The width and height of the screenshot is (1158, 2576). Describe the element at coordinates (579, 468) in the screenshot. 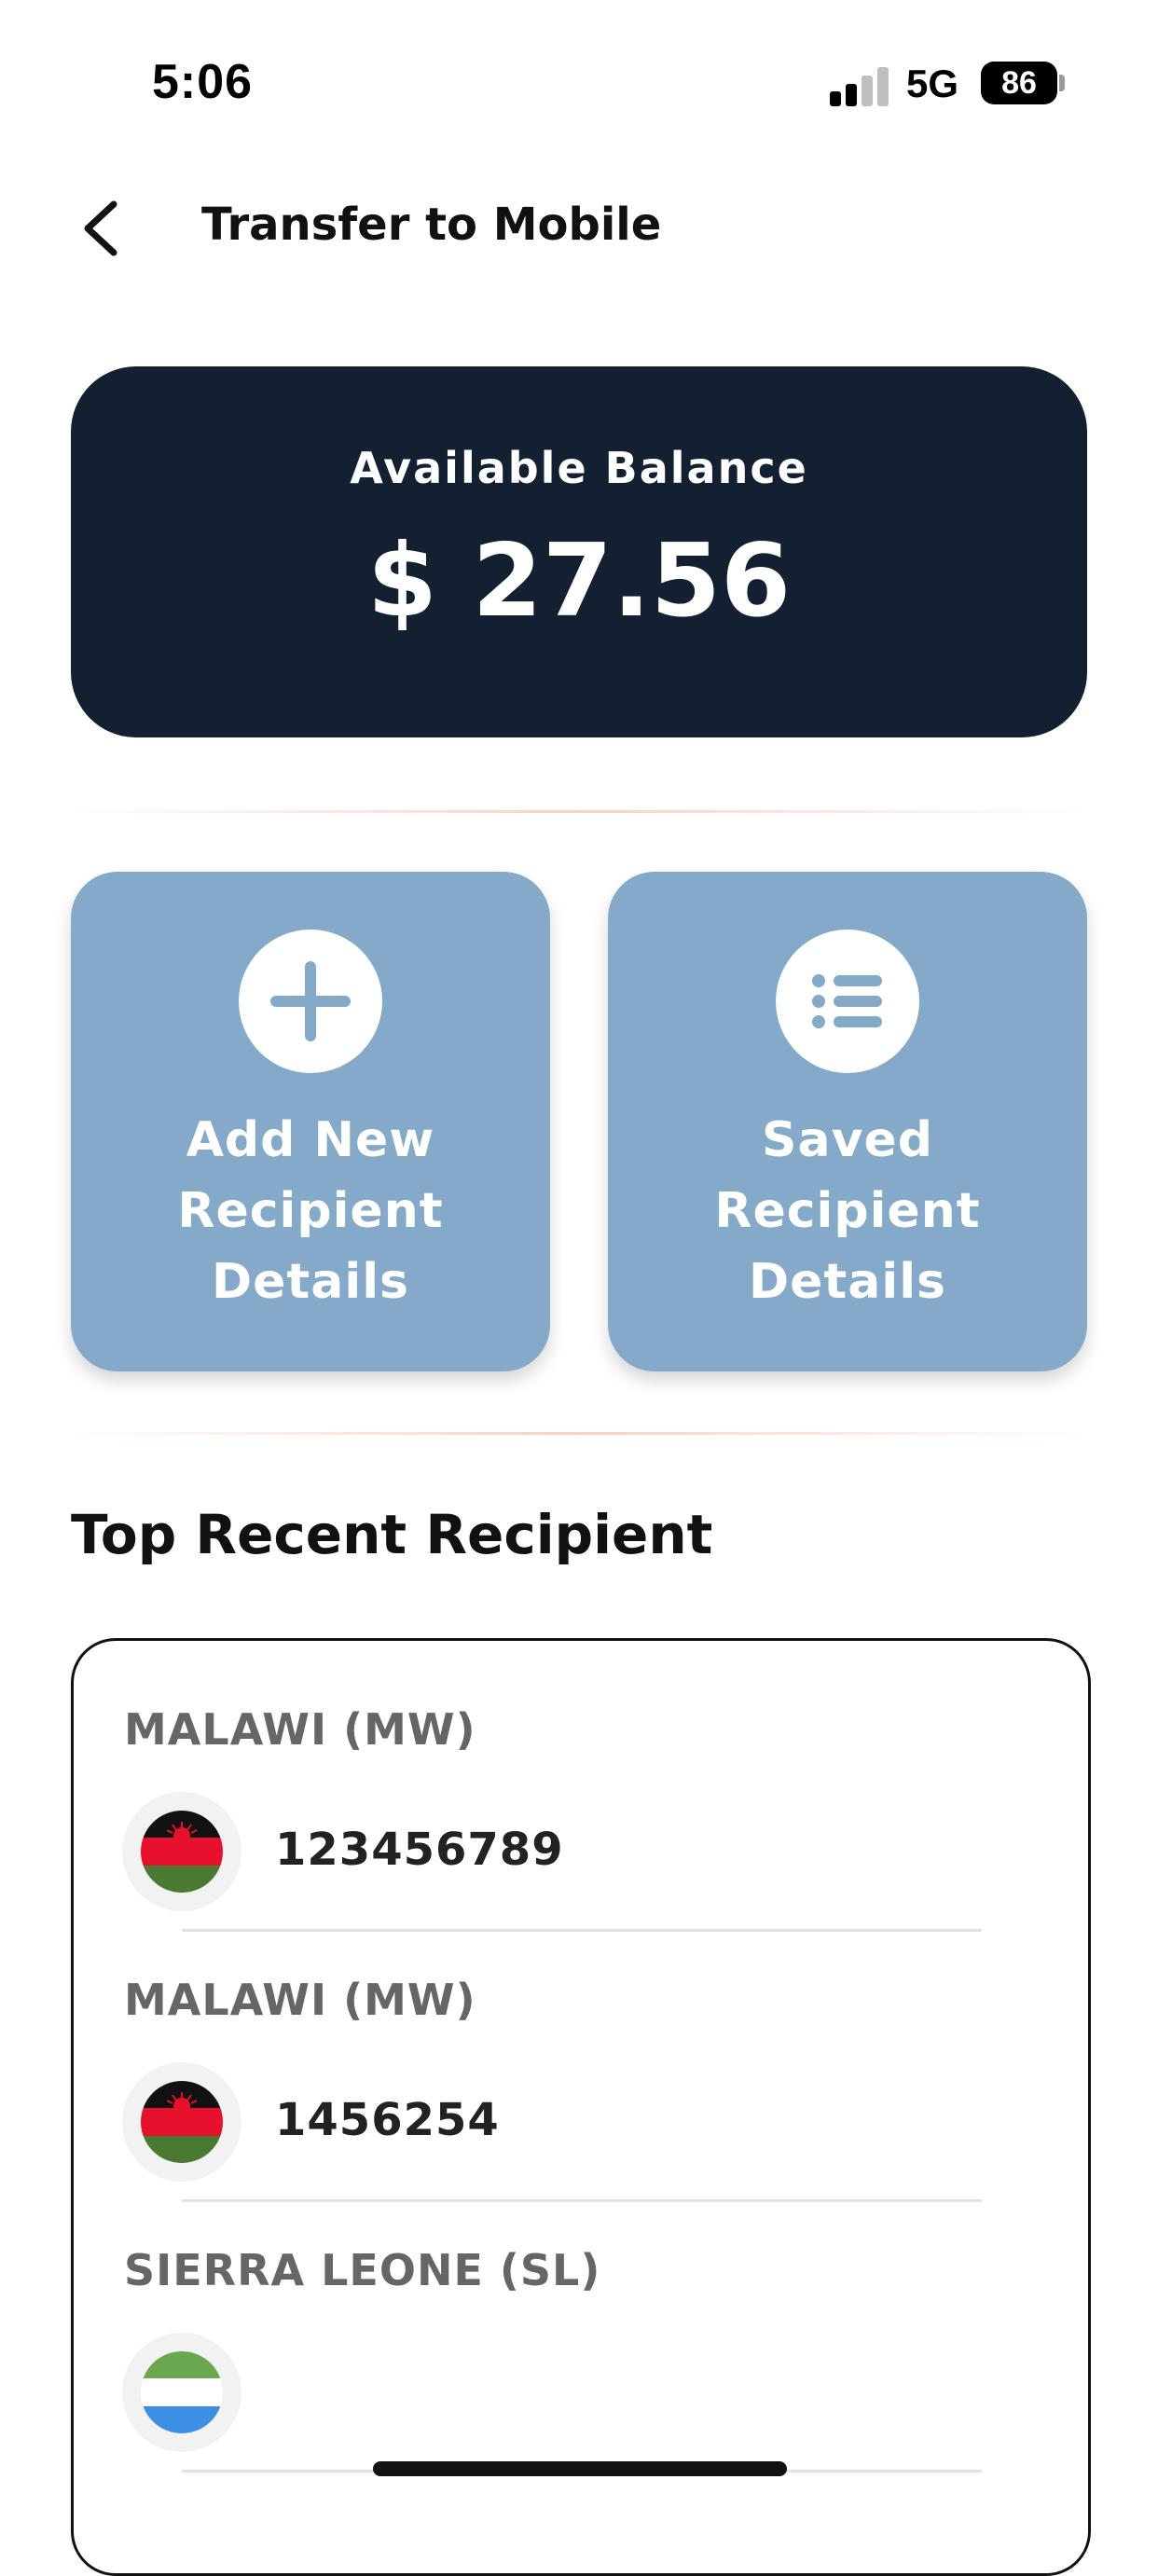

I see `balance-label: Available Balance` at that location.